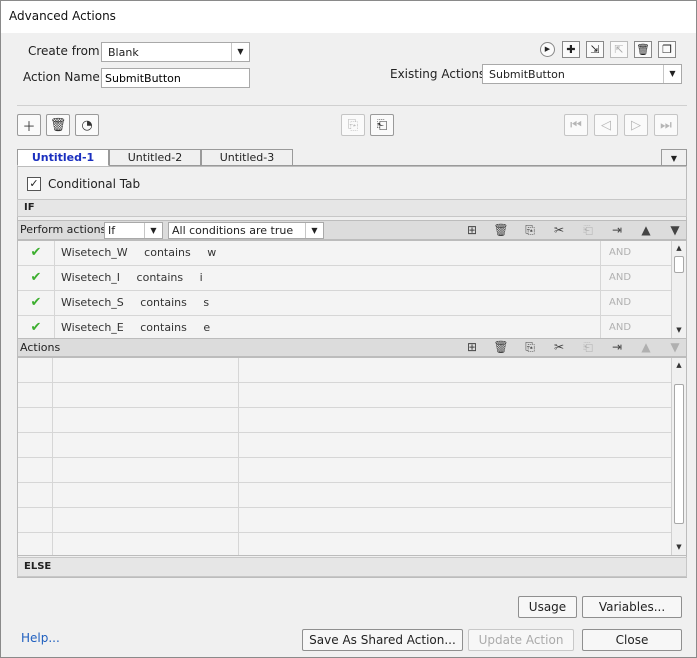 This screenshot has height=658, width=697. I want to click on condition-value: i, so click(201, 277).